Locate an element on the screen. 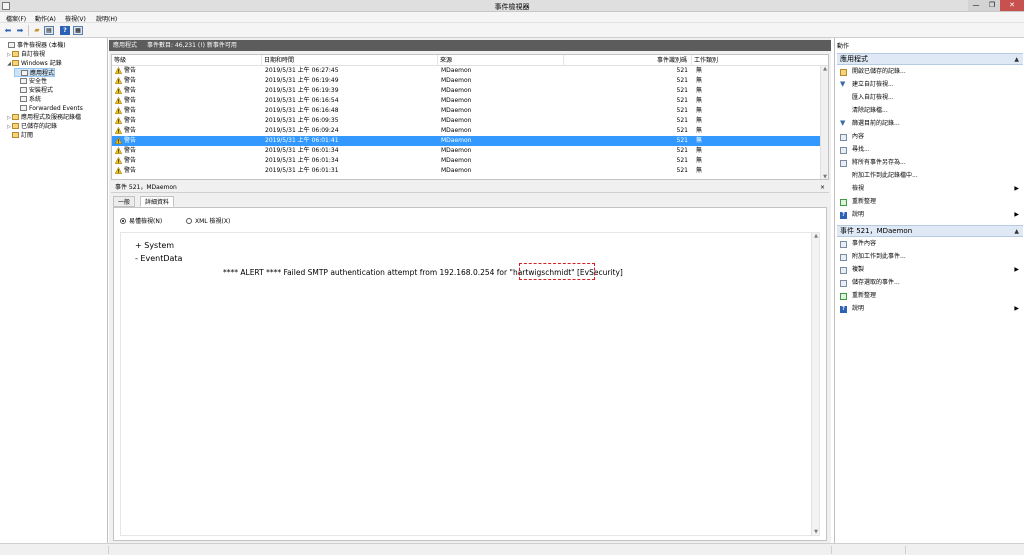  tree-item-windows-logs: ◢ Windows 記錄 is located at coordinates (34, 63).